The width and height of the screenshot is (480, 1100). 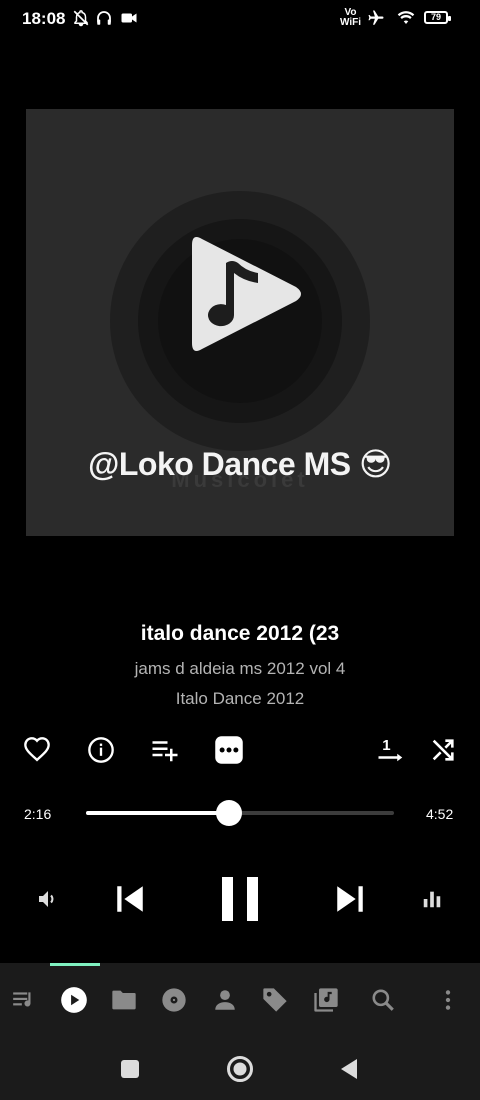 I want to click on next-icon, so click(x=350, y=899).